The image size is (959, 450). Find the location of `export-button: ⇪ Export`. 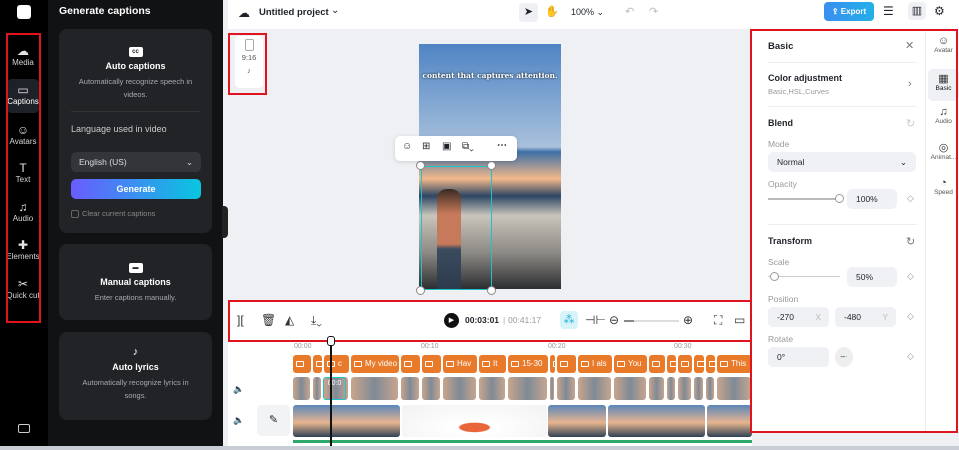

export-button: ⇪ Export is located at coordinates (849, 11).